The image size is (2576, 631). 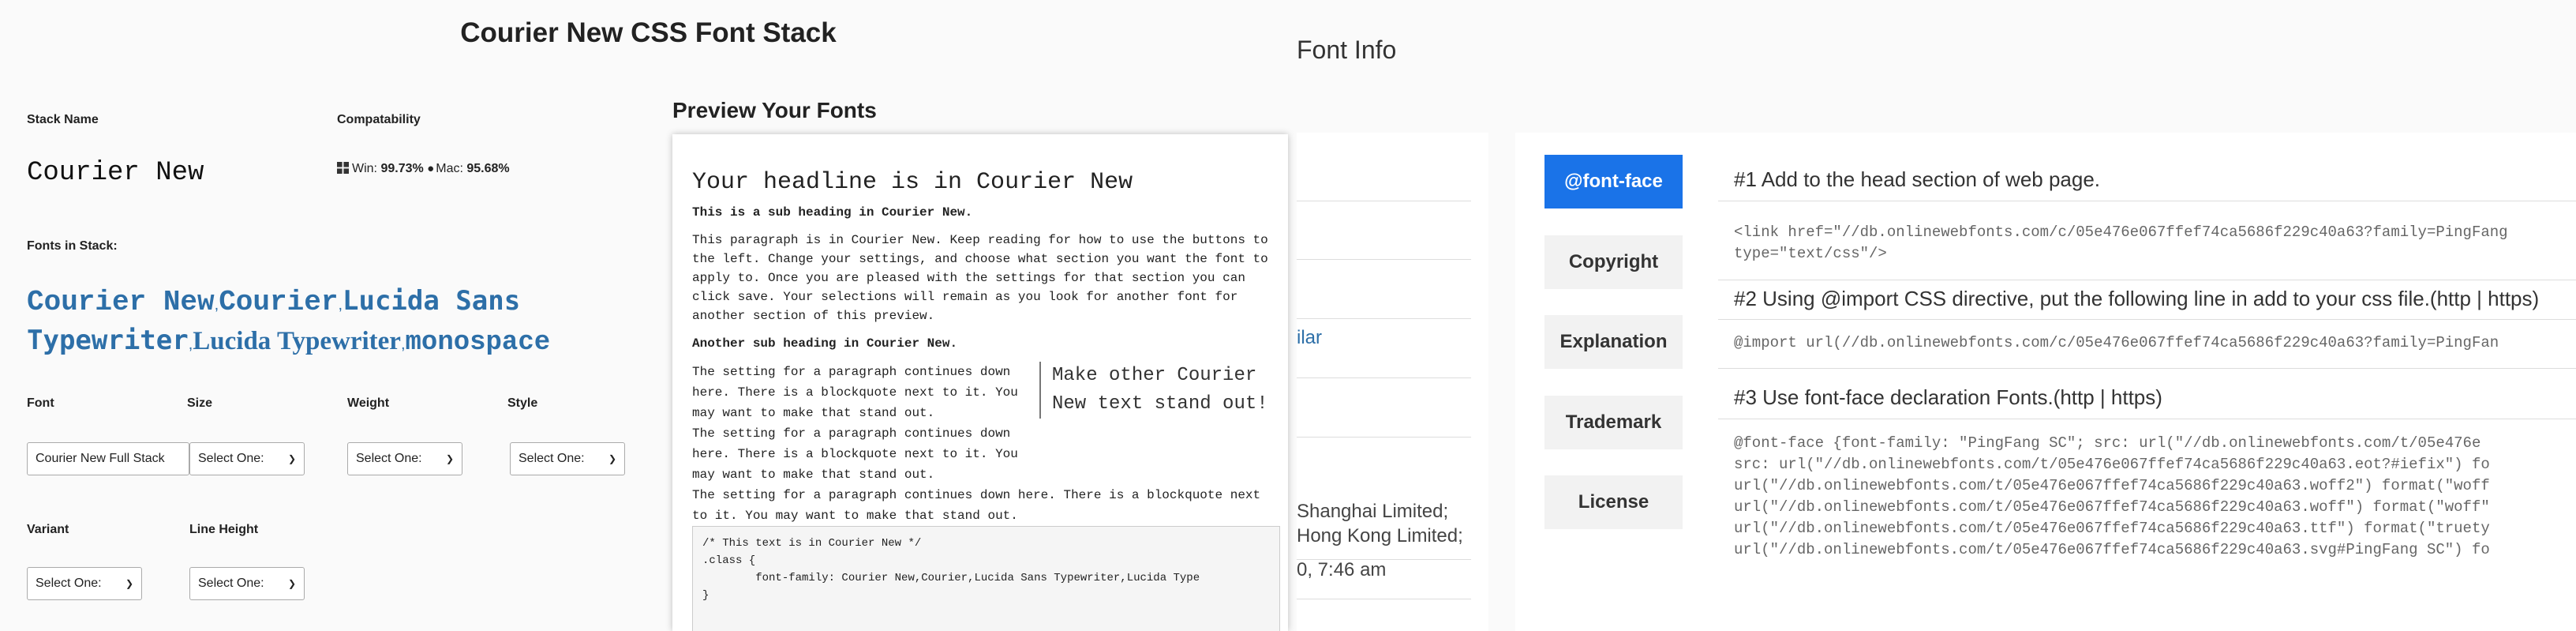 What do you see at coordinates (297, 341) in the screenshot?
I see `stack-font-4: Lucida Typewriter` at bounding box center [297, 341].